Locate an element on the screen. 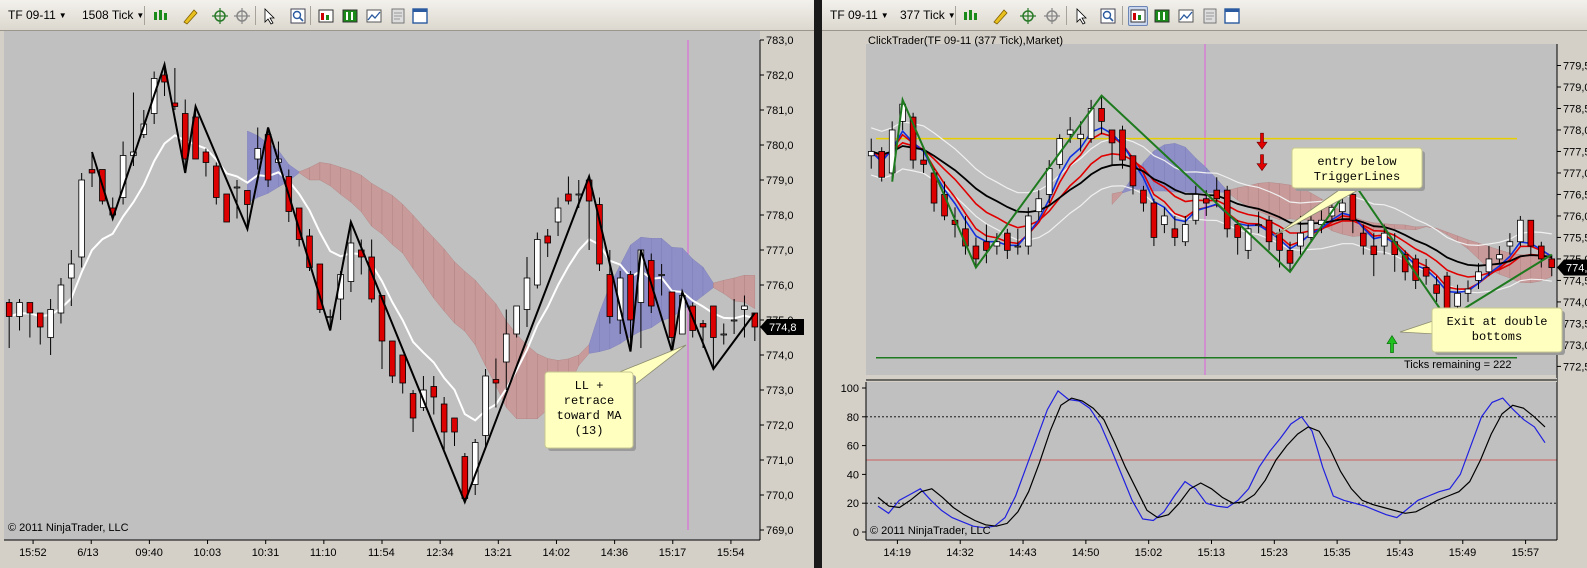  price-tick-label: 778,5 is located at coordinates (1575, 109).